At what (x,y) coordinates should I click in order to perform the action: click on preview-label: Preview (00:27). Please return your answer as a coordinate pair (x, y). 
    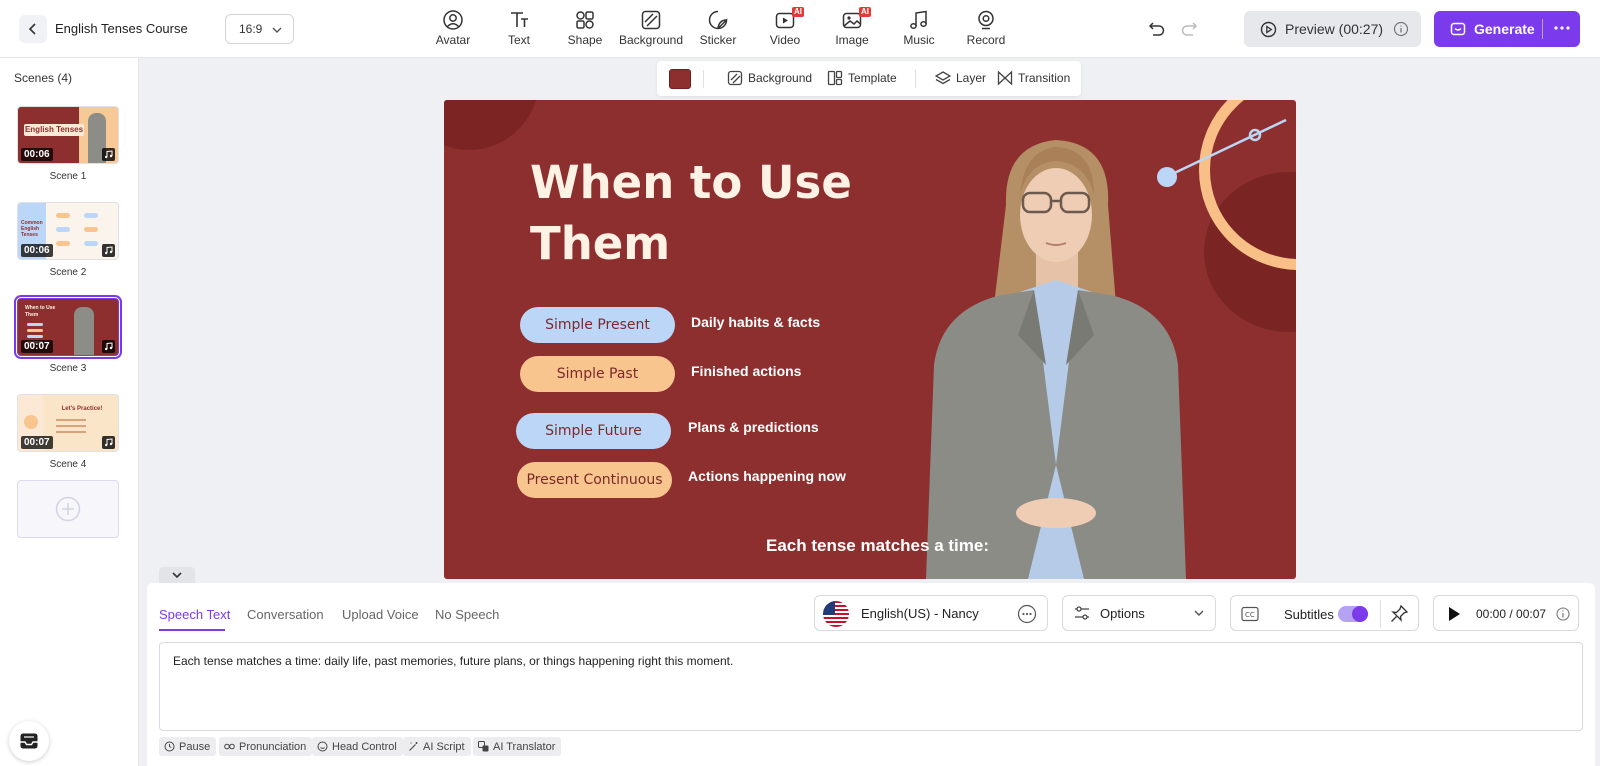
    Looking at the image, I should click on (1334, 29).